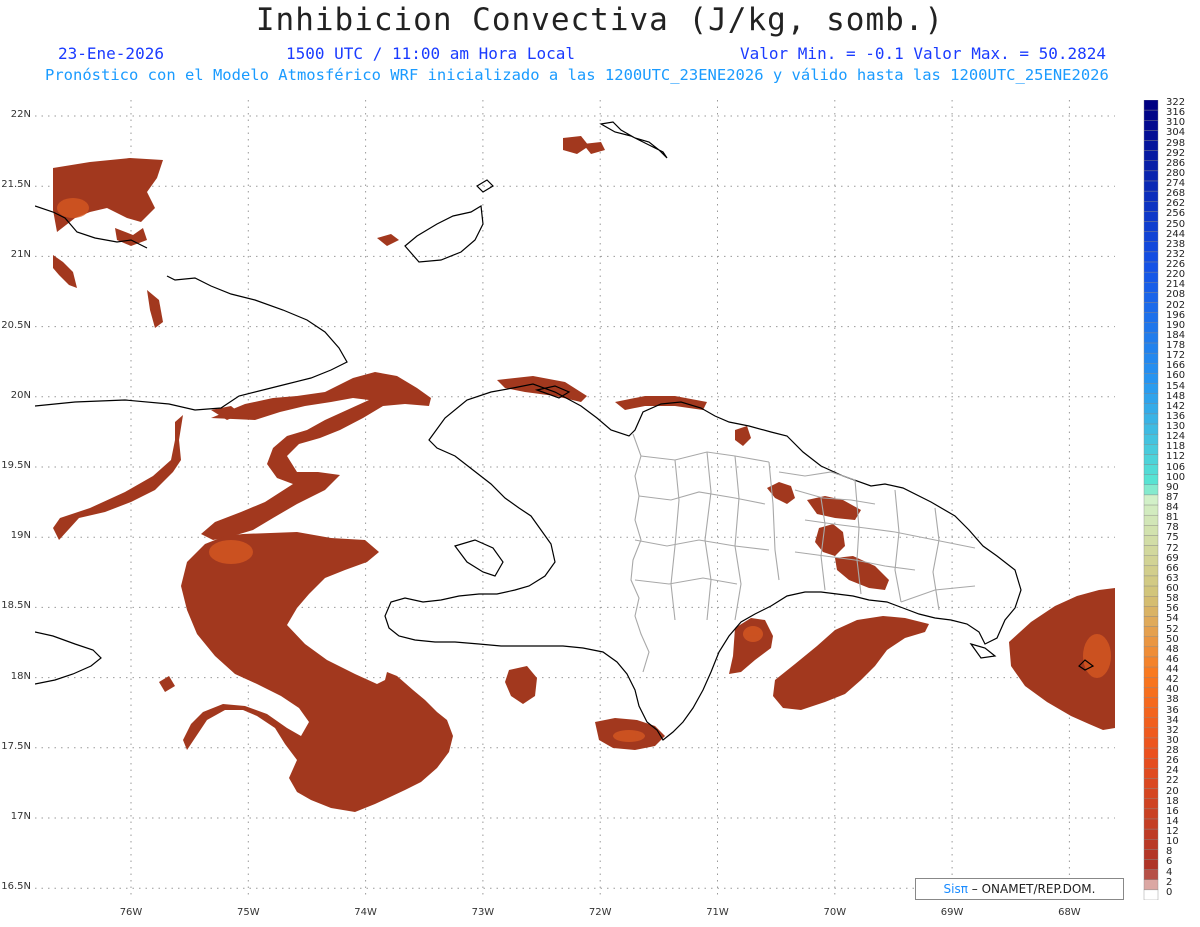 The image size is (1200, 927). What do you see at coordinates (444, 234) in the screenshot?
I see `coast-great-inagua` at bounding box center [444, 234].